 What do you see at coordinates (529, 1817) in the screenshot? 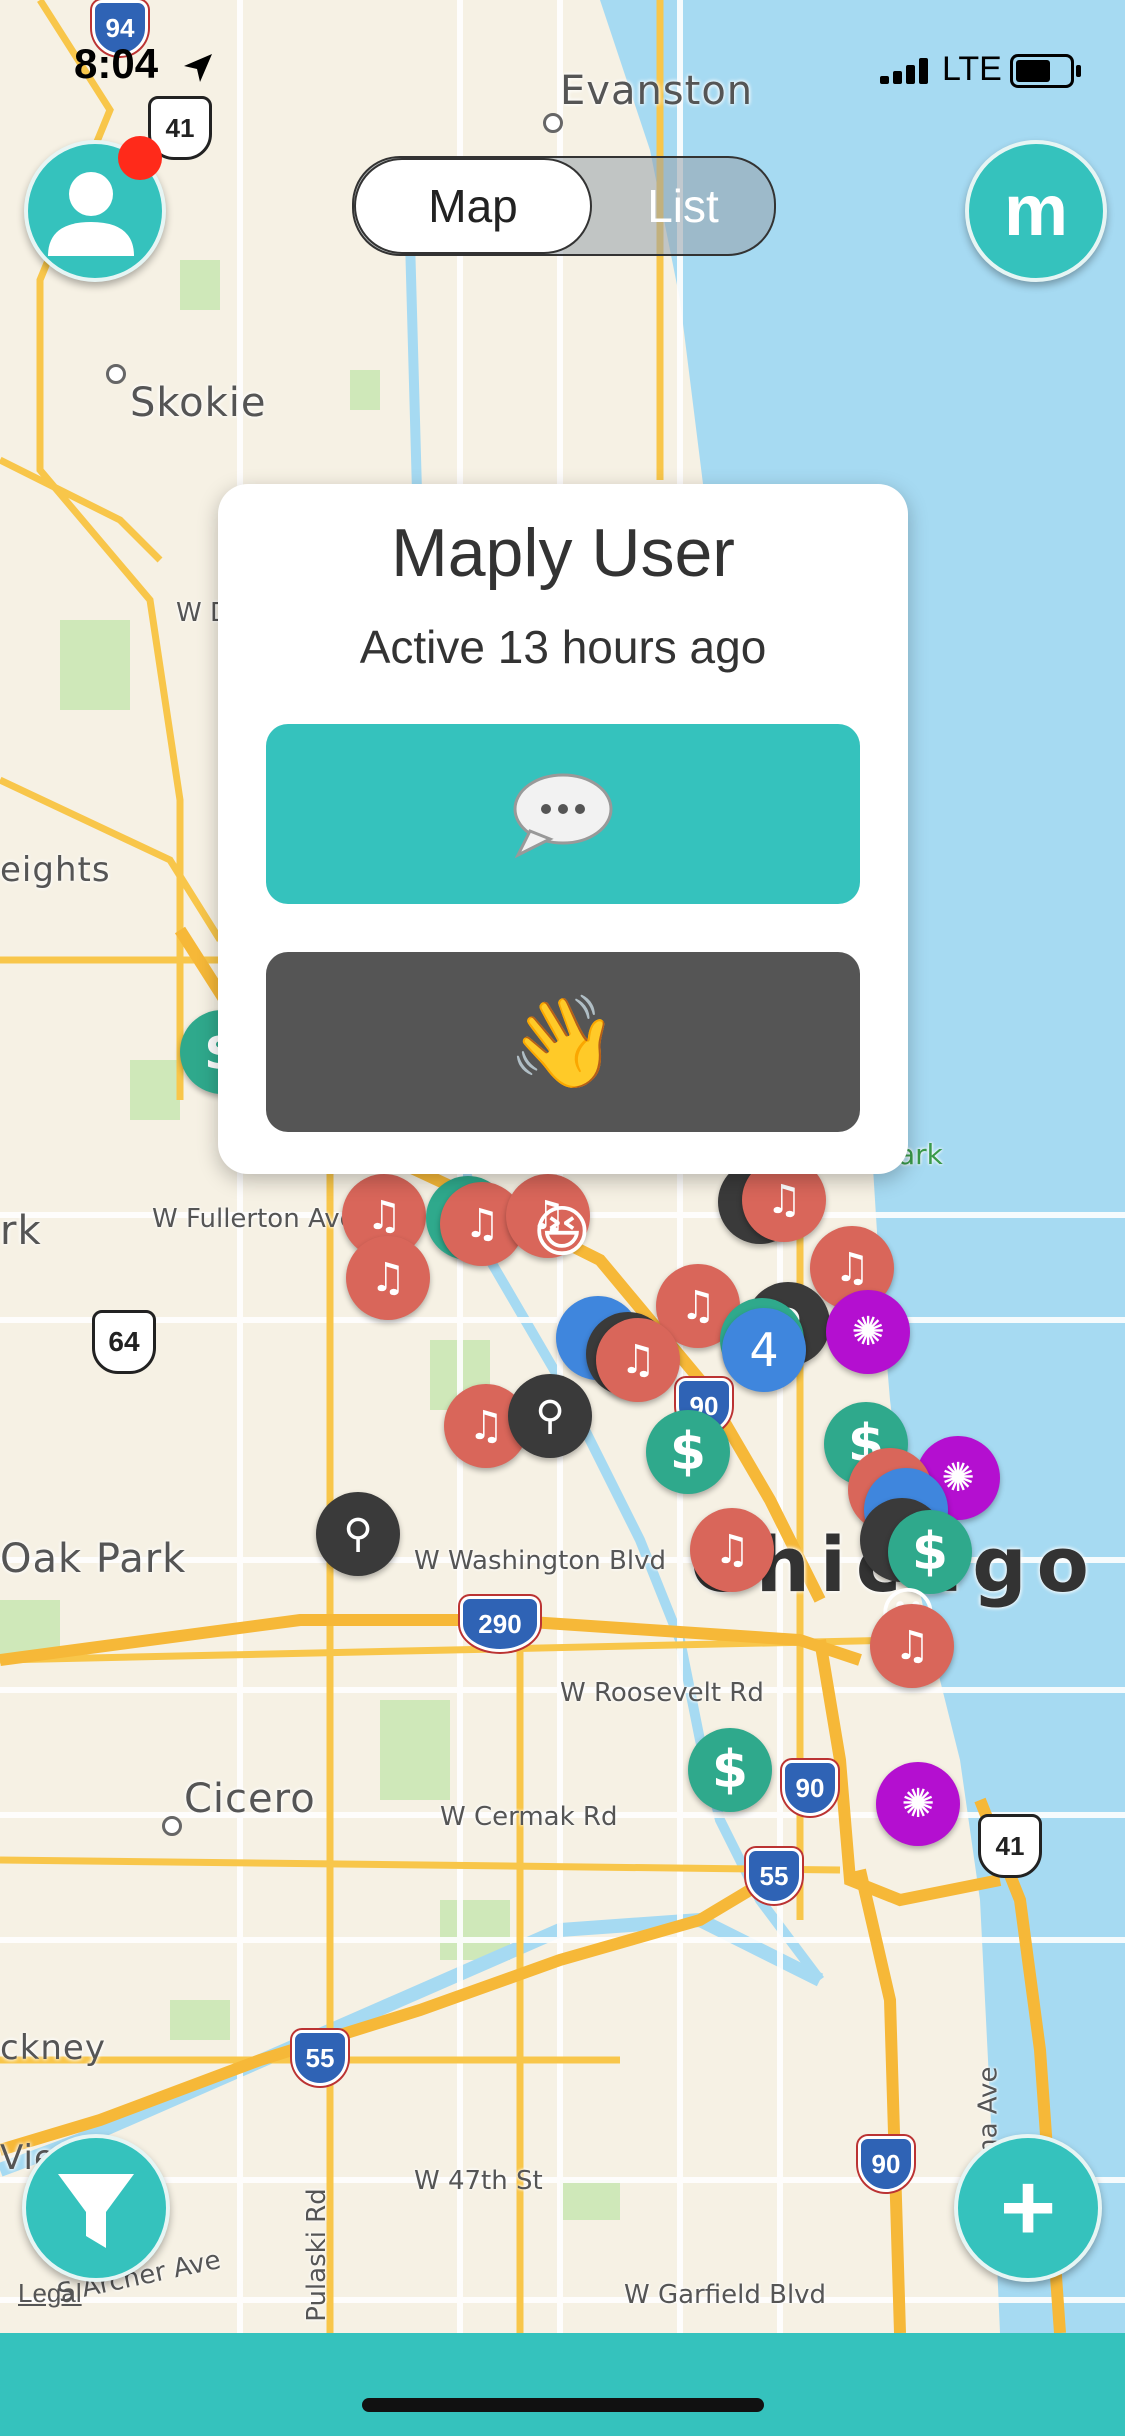
I see `street-cermak: W Cermak Rd` at bounding box center [529, 1817].